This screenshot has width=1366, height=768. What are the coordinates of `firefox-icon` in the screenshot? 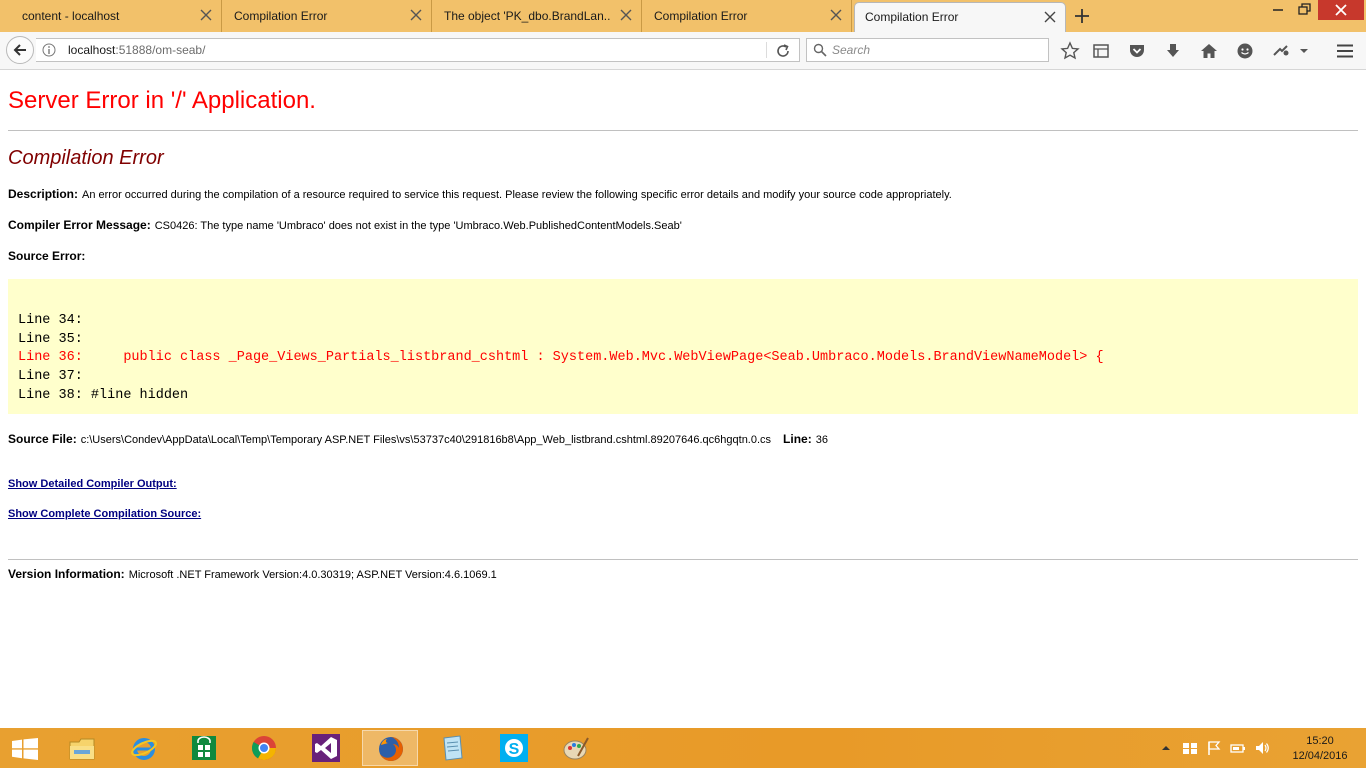 It's located at (391, 749).